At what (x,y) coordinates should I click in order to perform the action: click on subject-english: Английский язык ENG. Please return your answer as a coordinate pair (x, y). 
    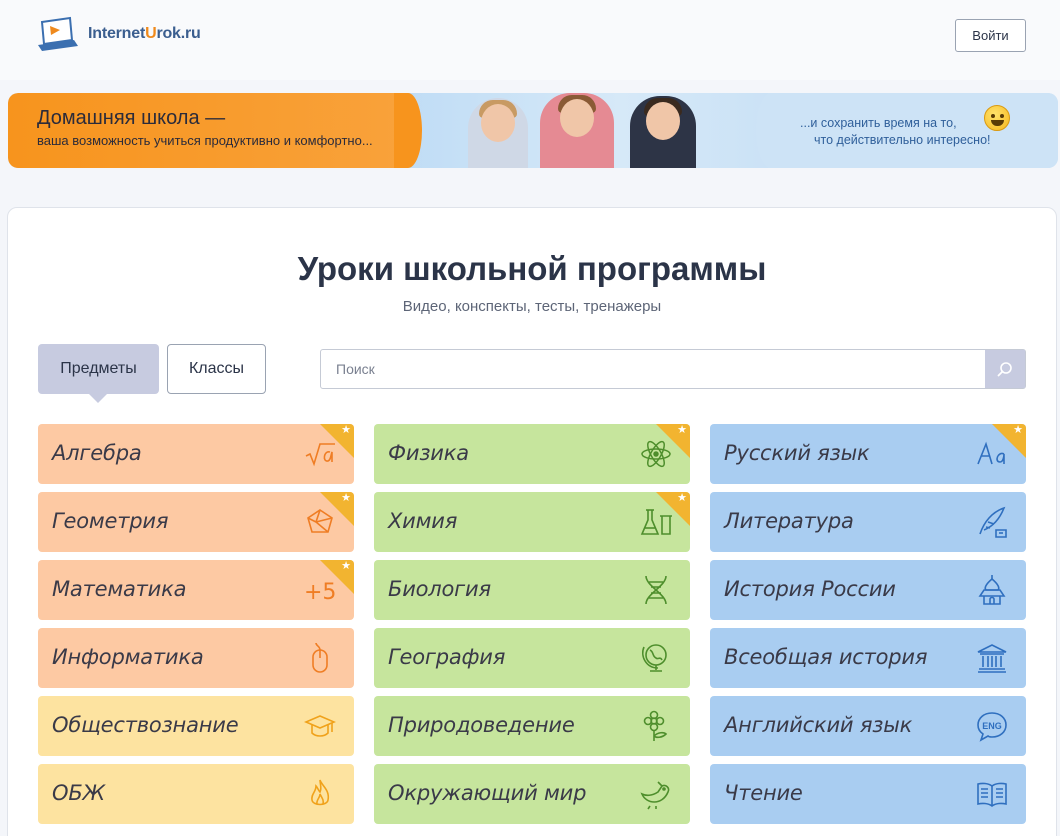
    Looking at the image, I should click on (868, 726).